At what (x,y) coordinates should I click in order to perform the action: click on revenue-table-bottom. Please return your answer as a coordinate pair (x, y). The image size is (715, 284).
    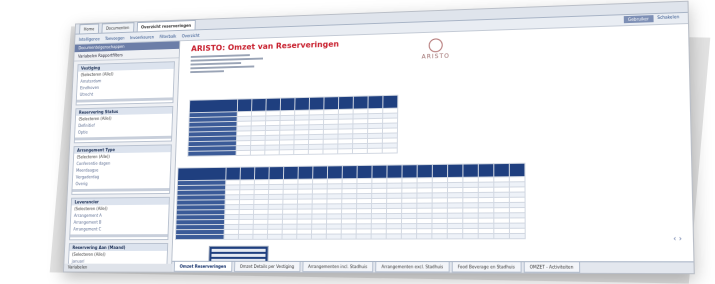
    Looking at the image, I should click on (350, 201).